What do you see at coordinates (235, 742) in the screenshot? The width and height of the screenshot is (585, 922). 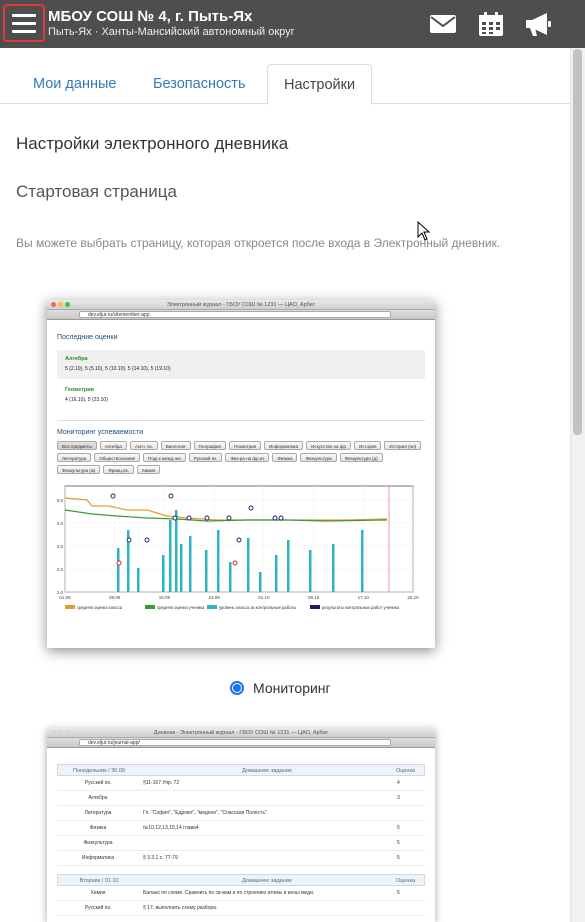 I see `diary-url: dev.eljur.ru/journal-app/` at bounding box center [235, 742].